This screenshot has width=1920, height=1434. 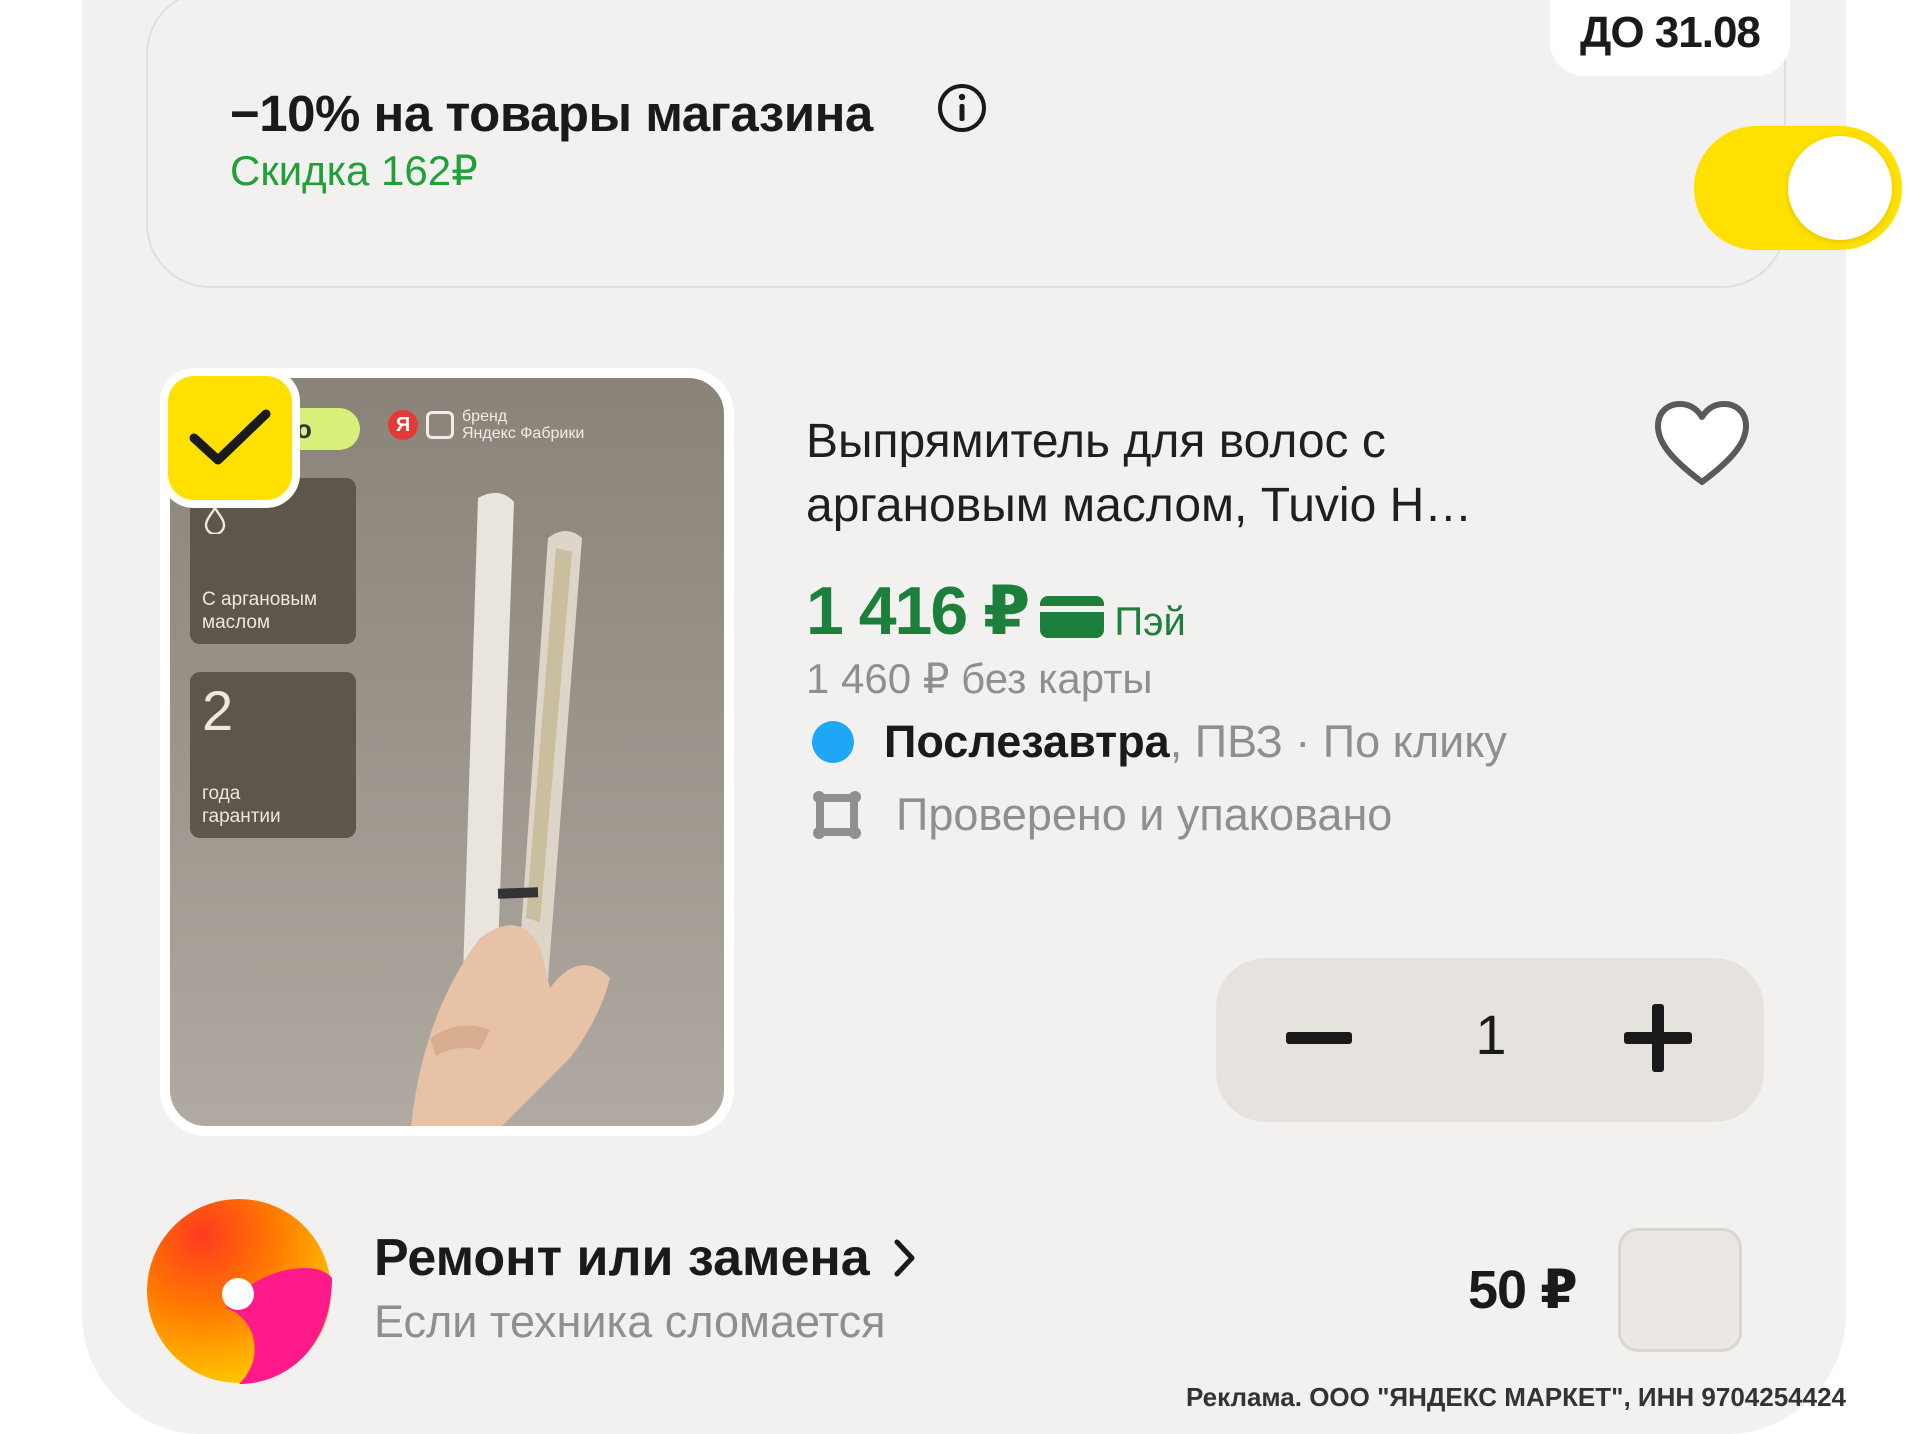 What do you see at coordinates (833, 742) in the screenshot?
I see `delivery-status-icon` at bounding box center [833, 742].